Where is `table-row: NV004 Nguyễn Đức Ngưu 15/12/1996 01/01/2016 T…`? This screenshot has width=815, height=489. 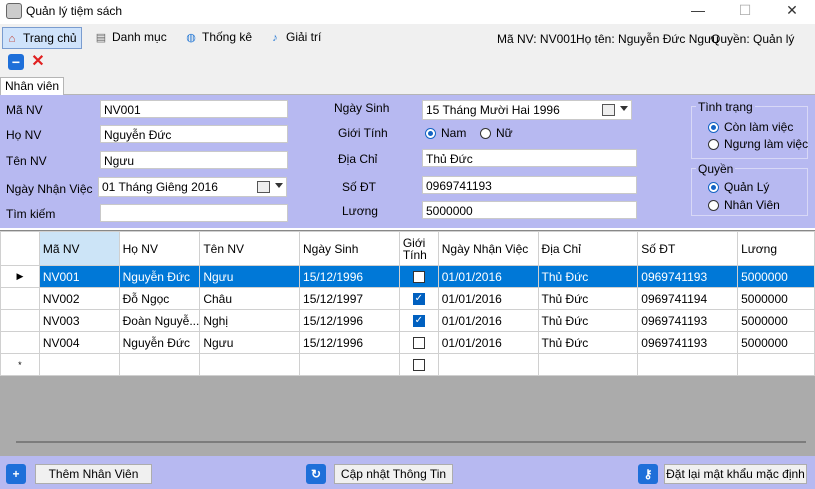
table-row: NV004 Nguyễn Đức Ngưu 15/12/1996 01/01/2016 T… is located at coordinates (407, 342).